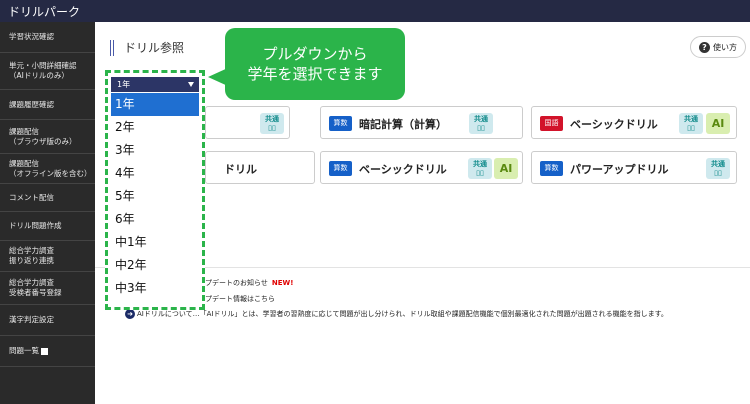 The height and width of the screenshot is (404, 750). I want to click on card-title: パワーアップドリル, so click(619, 169).